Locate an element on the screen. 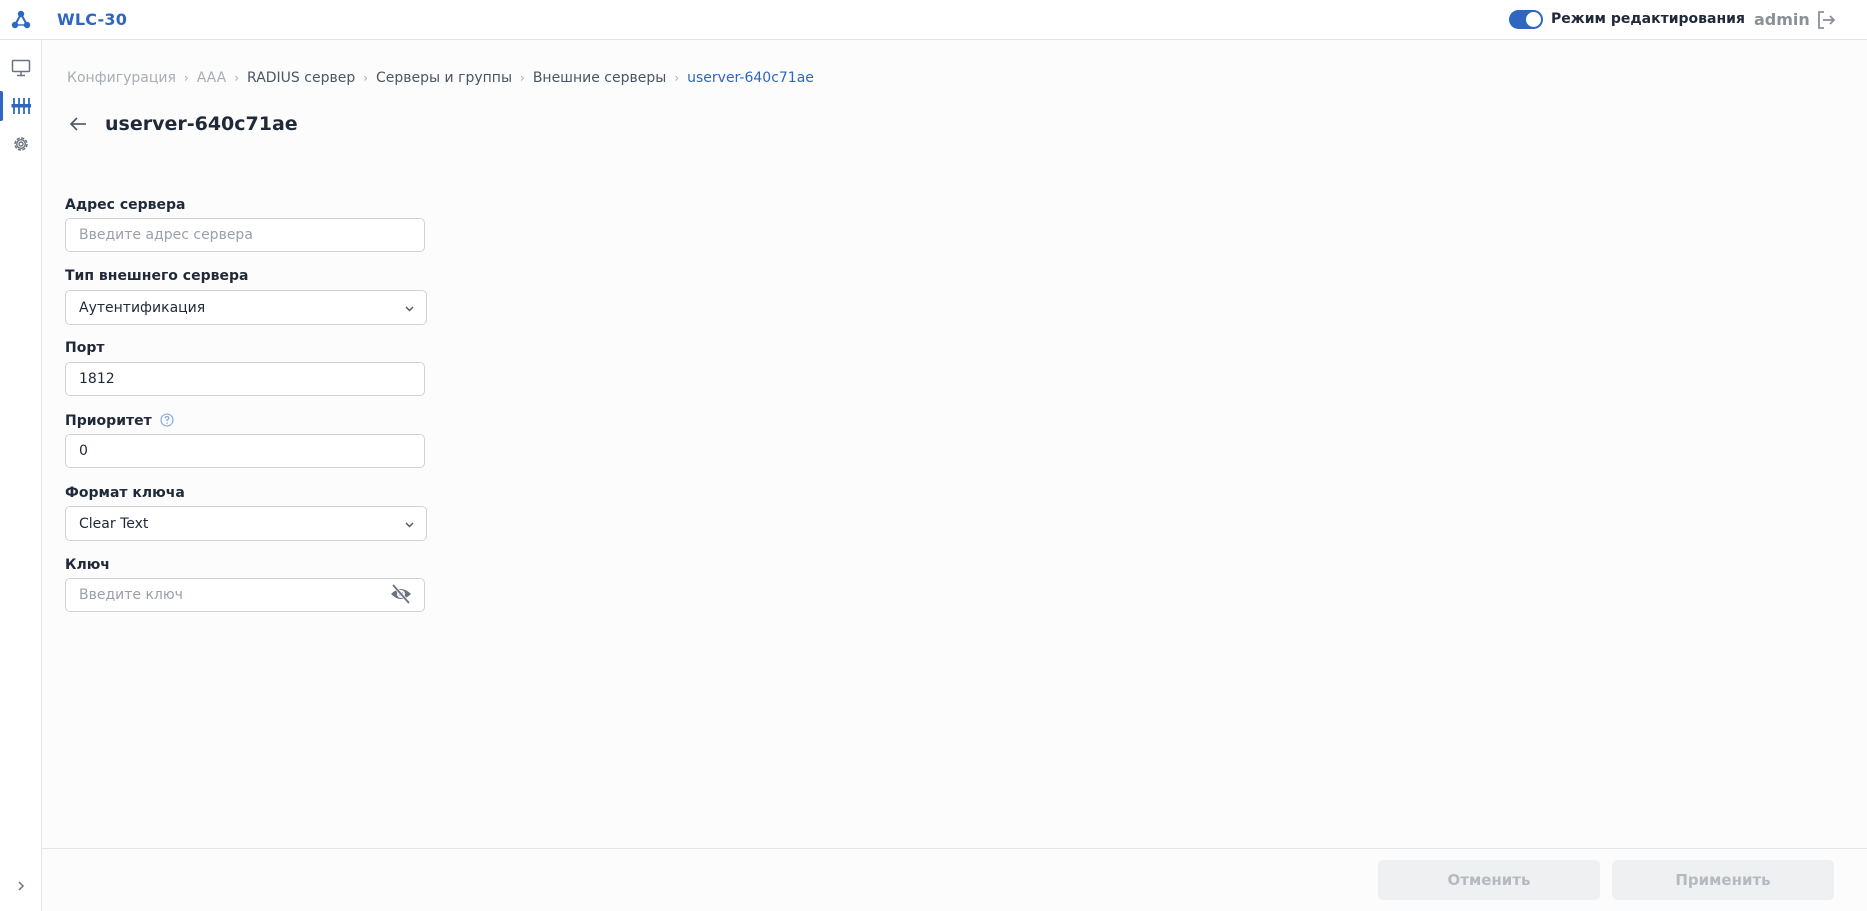 The image size is (1867, 911). key-label: Ключ is located at coordinates (87, 565).